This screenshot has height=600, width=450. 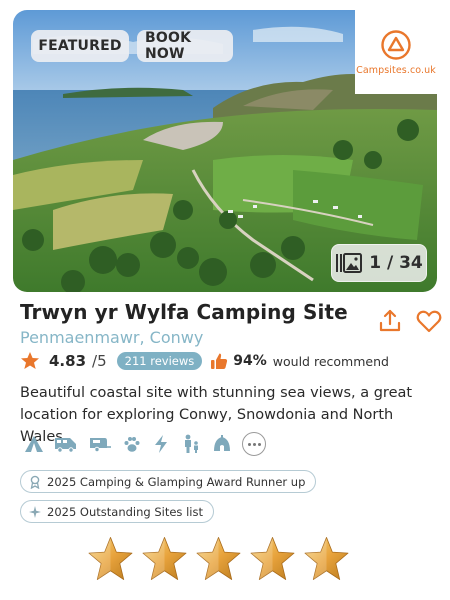 What do you see at coordinates (349, 263) in the screenshot?
I see `gallery-icon` at bounding box center [349, 263].